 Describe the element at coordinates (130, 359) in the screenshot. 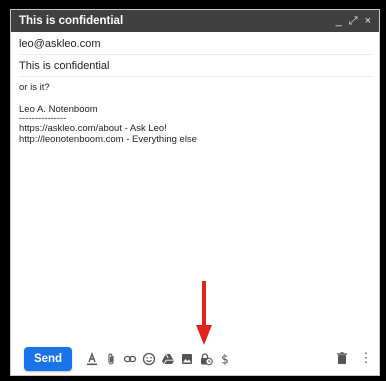

I see `link-icon` at that location.